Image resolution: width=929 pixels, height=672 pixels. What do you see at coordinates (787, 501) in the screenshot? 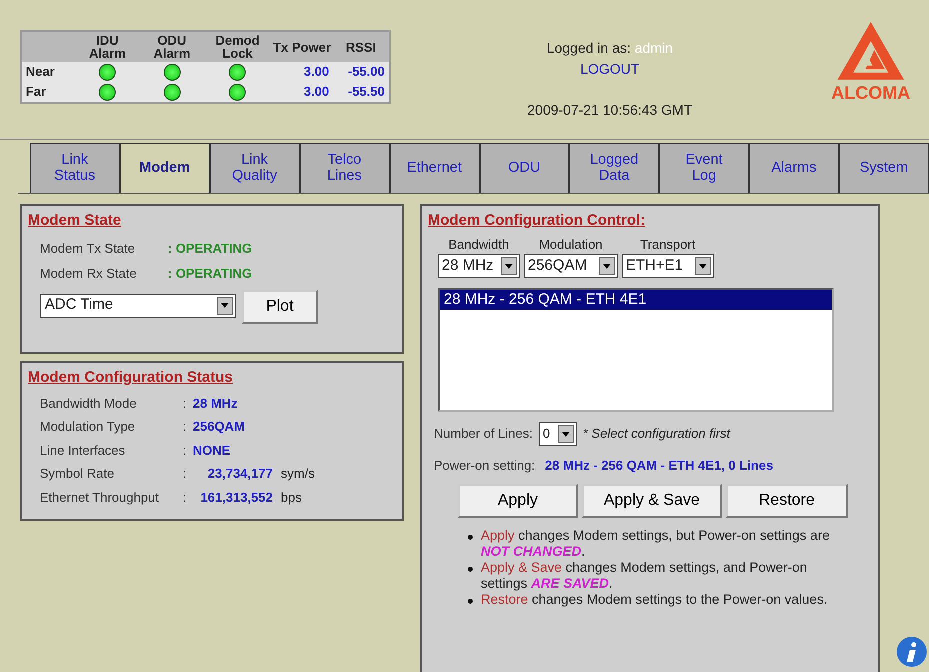
I see `action-button: Restore` at bounding box center [787, 501].